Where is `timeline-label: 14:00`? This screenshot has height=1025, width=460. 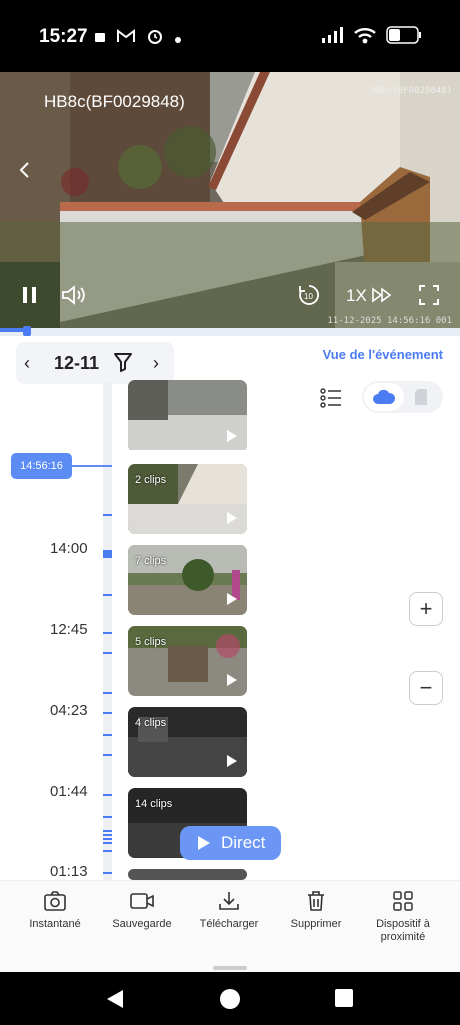 timeline-label: 14:00 is located at coordinates (69, 548).